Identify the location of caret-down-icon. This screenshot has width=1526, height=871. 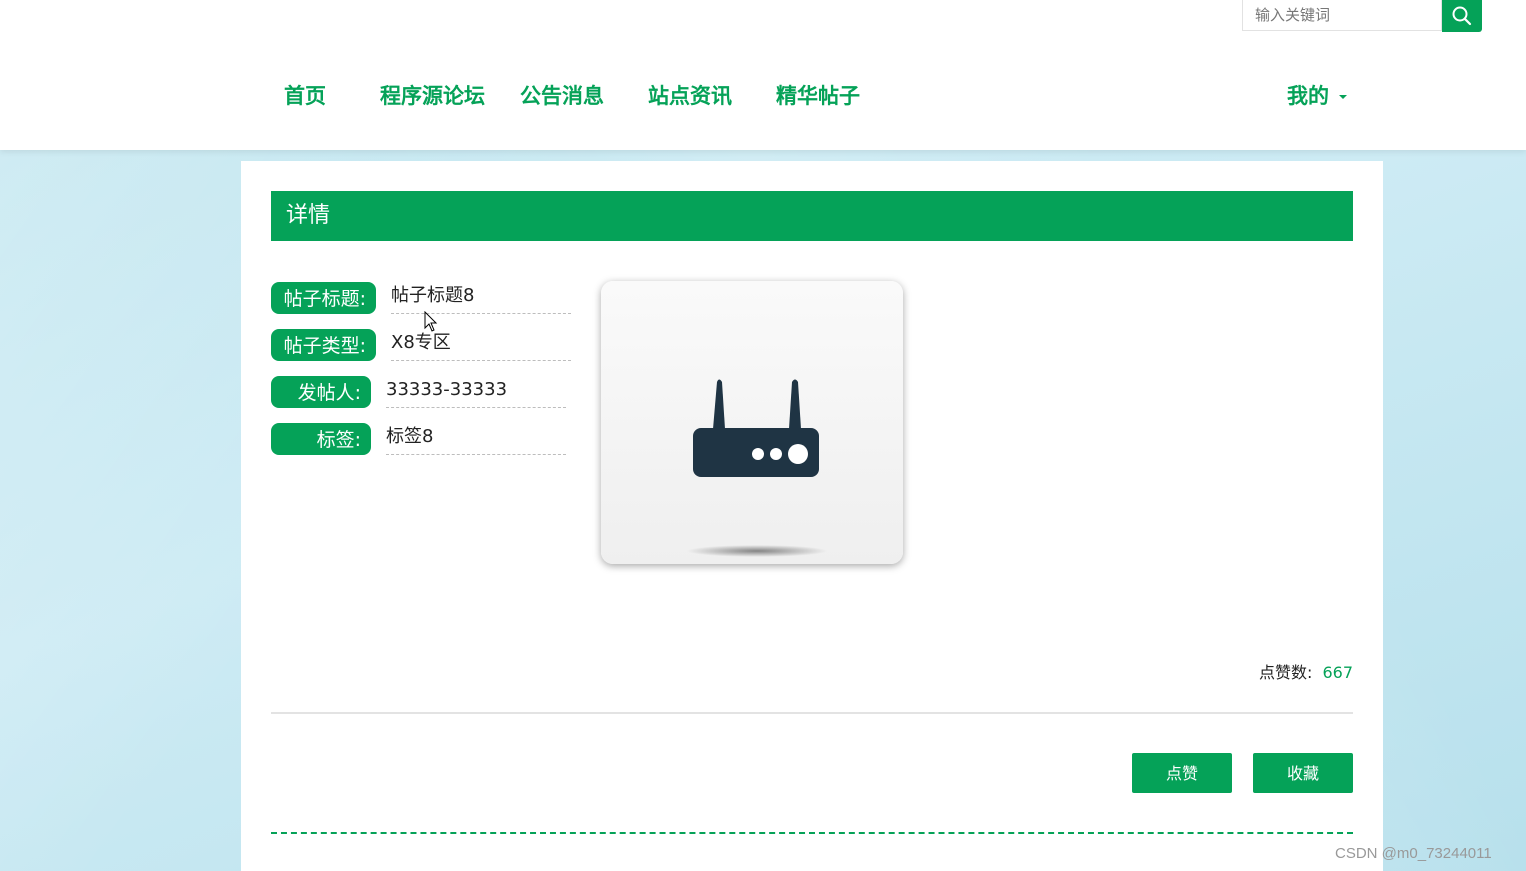
(1343, 97).